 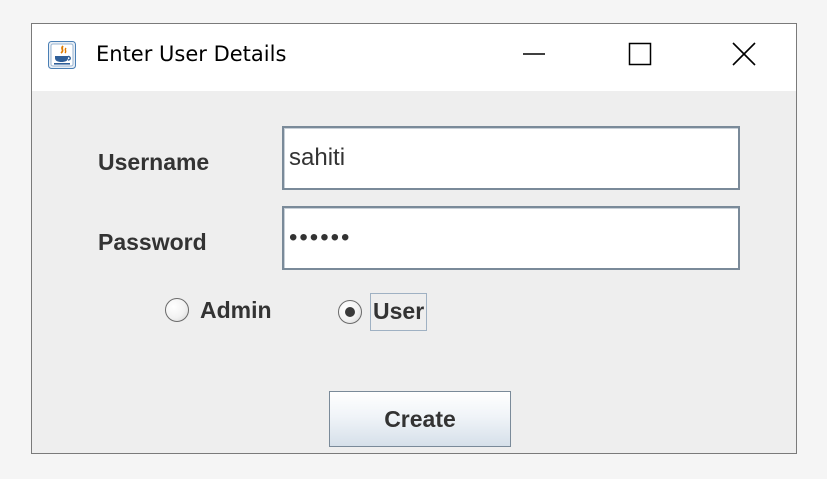 What do you see at coordinates (154, 162) in the screenshot?
I see `username-label: Username` at bounding box center [154, 162].